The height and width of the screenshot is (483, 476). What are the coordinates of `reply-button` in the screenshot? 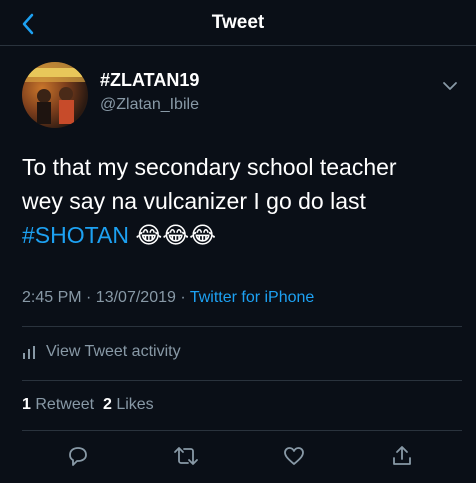 It's located at (78, 456).